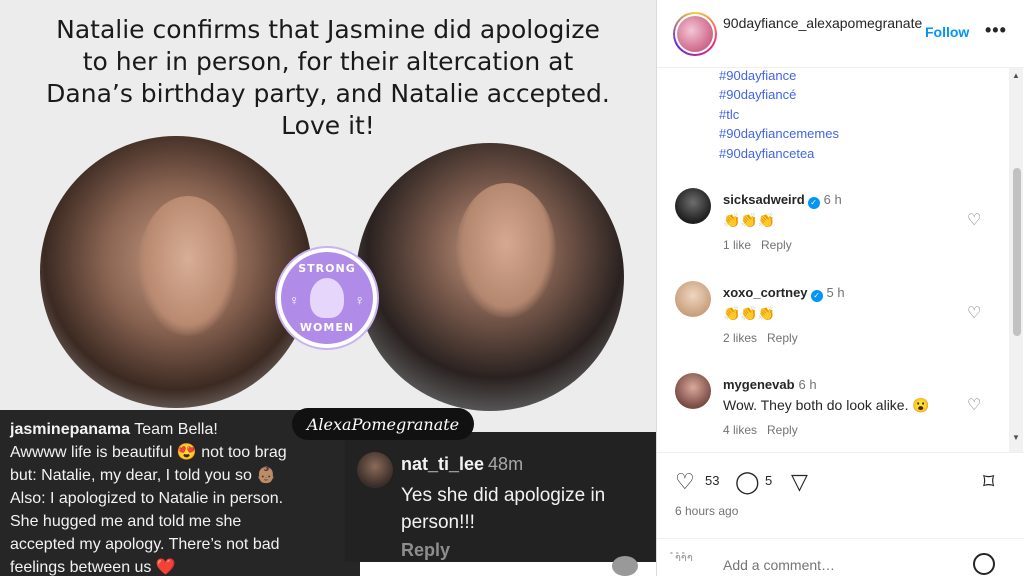 Image resolution: width=1024 pixels, height=576 pixels. Describe the element at coordinates (506, 464) in the screenshot. I see `comment-time: 48m` at that location.